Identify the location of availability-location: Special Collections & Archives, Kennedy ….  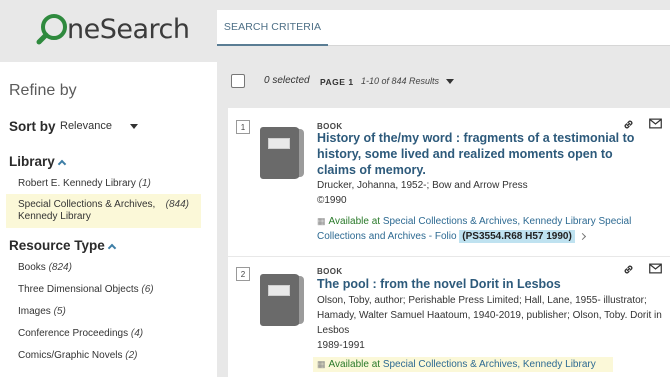
(489, 364).